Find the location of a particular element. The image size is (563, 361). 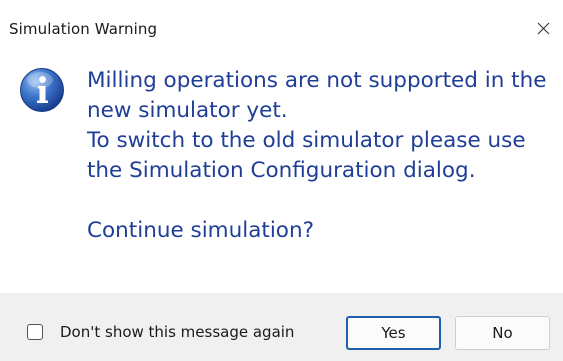

close-icon is located at coordinates (543, 28).